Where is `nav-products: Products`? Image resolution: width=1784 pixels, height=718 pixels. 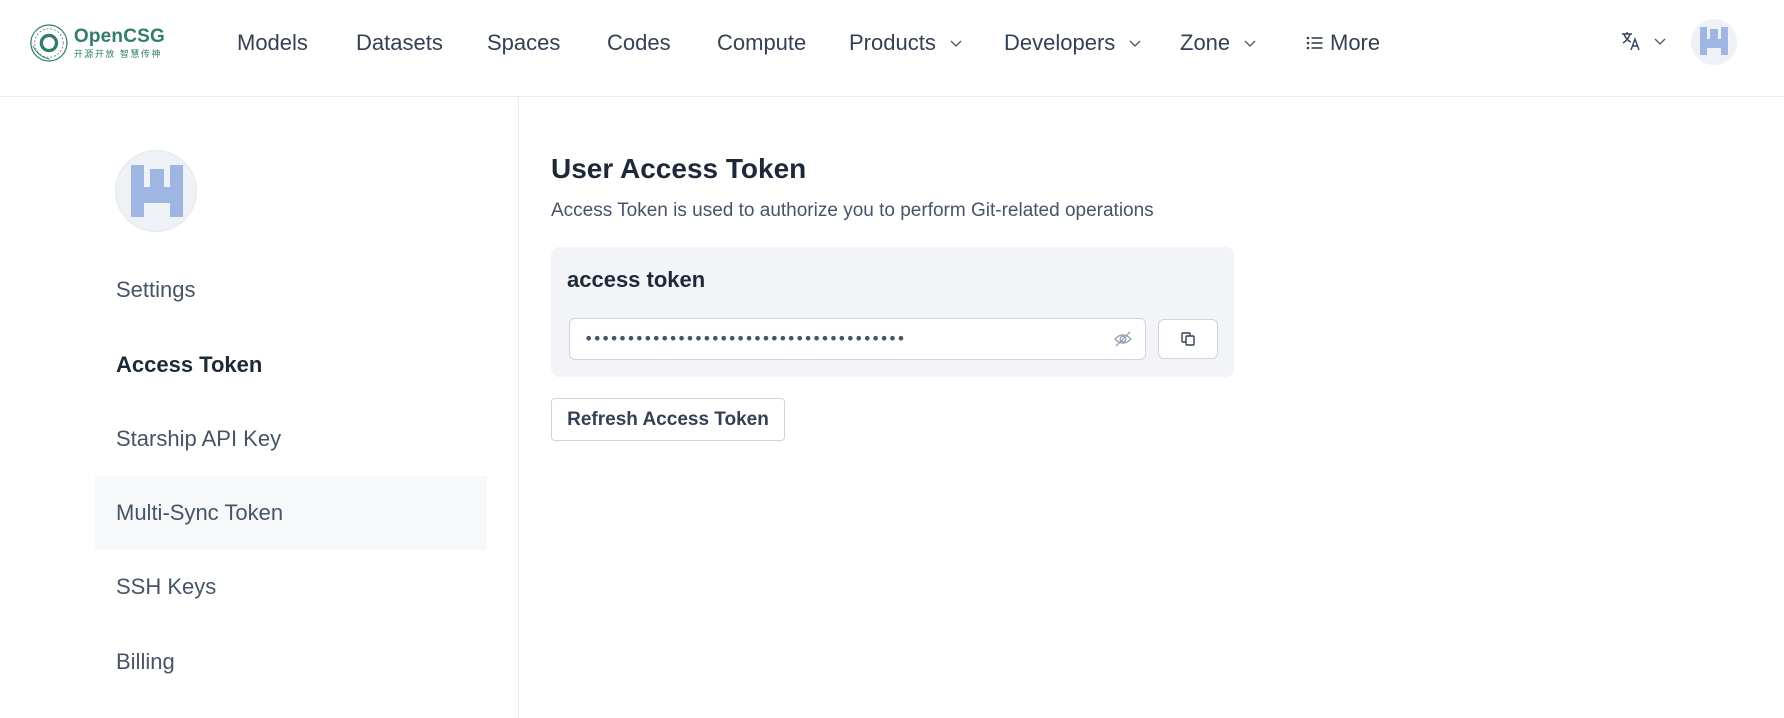
nav-products: Products is located at coordinates (905, 43).